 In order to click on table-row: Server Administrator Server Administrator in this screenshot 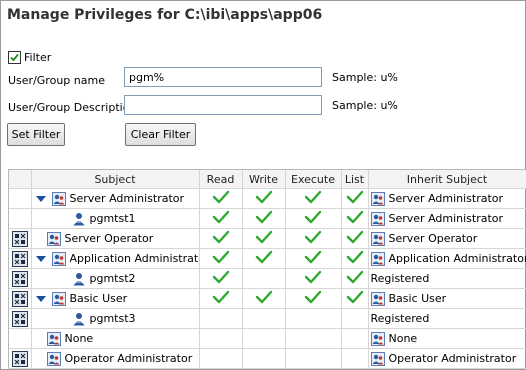, I will do `click(267, 198)`.